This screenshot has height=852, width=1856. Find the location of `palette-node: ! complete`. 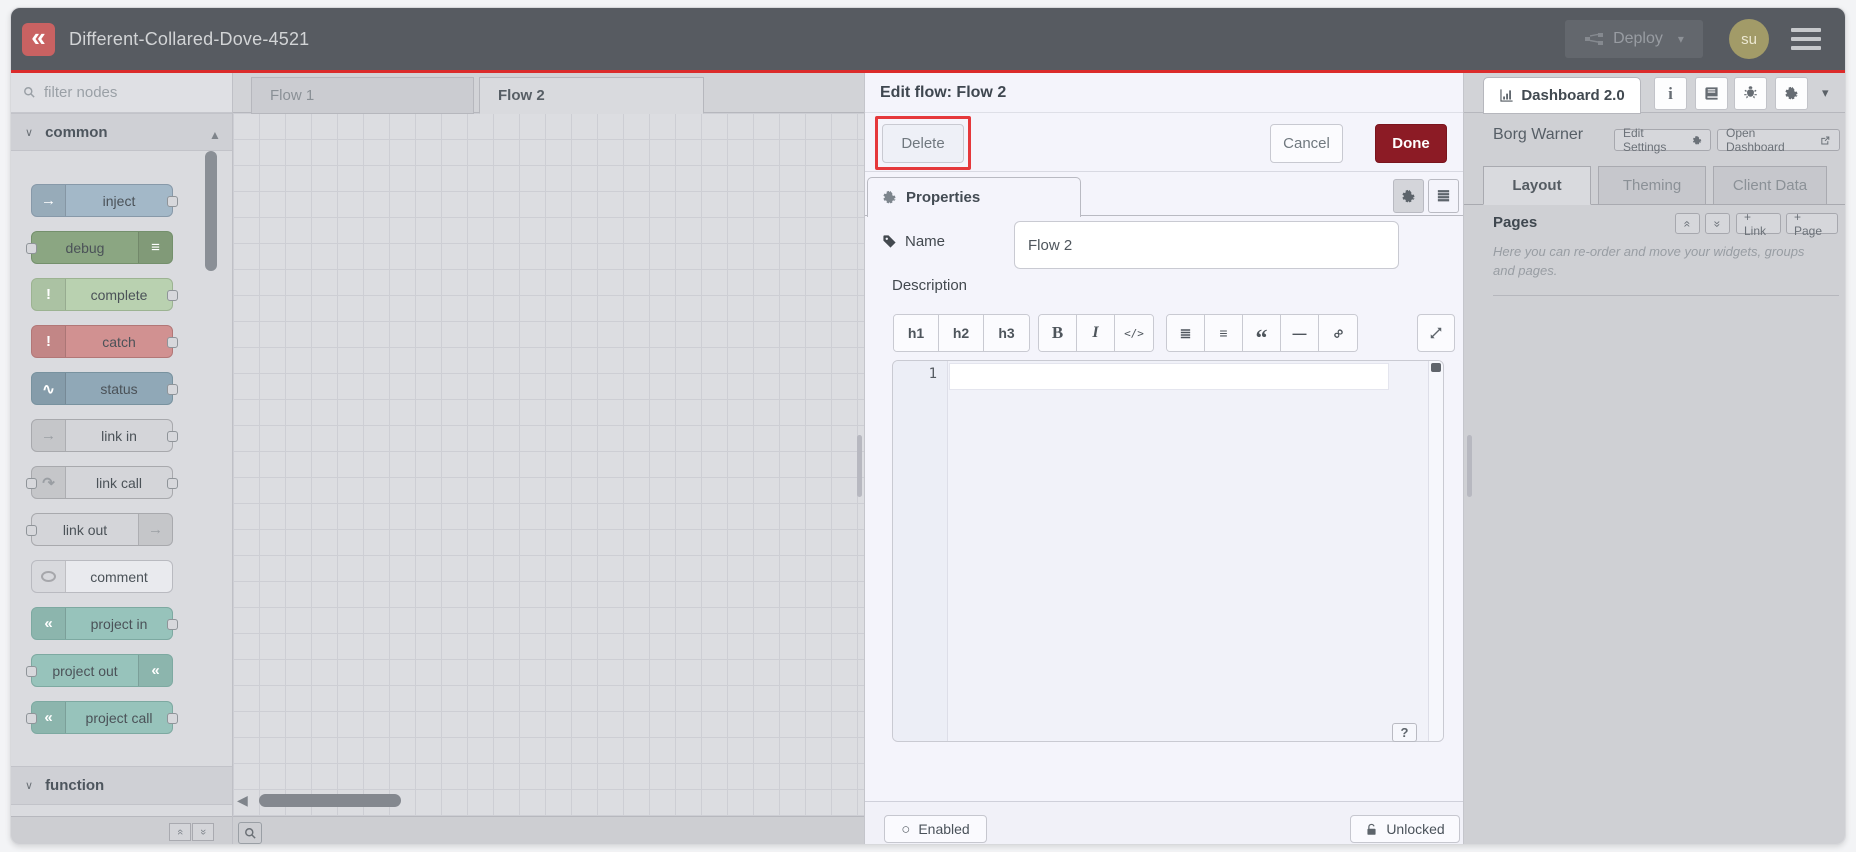

palette-node: ! complete is located at coordinates (104, 294).